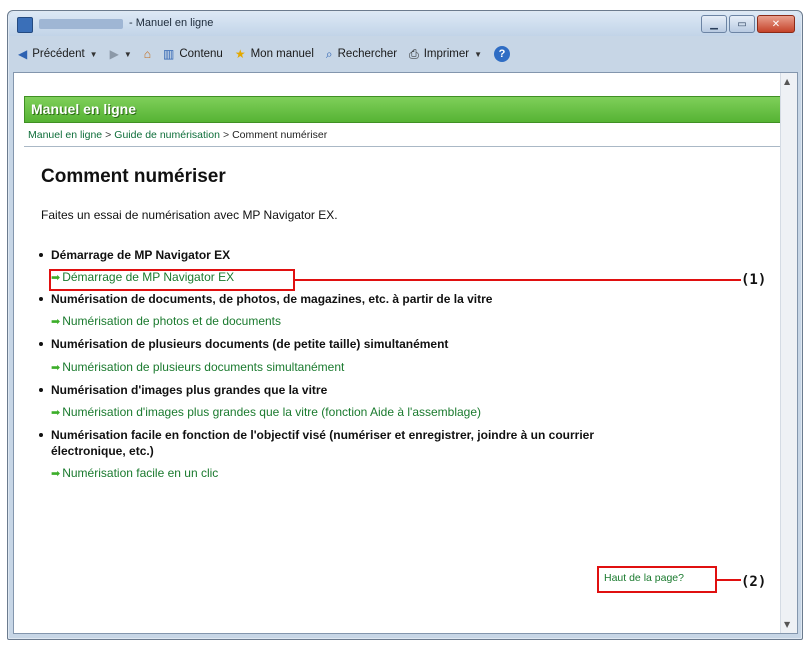 Image resolution: width=806 pixels, height=646 pixels. I want to click on minimize-icon: ▁, so click(714, 24).